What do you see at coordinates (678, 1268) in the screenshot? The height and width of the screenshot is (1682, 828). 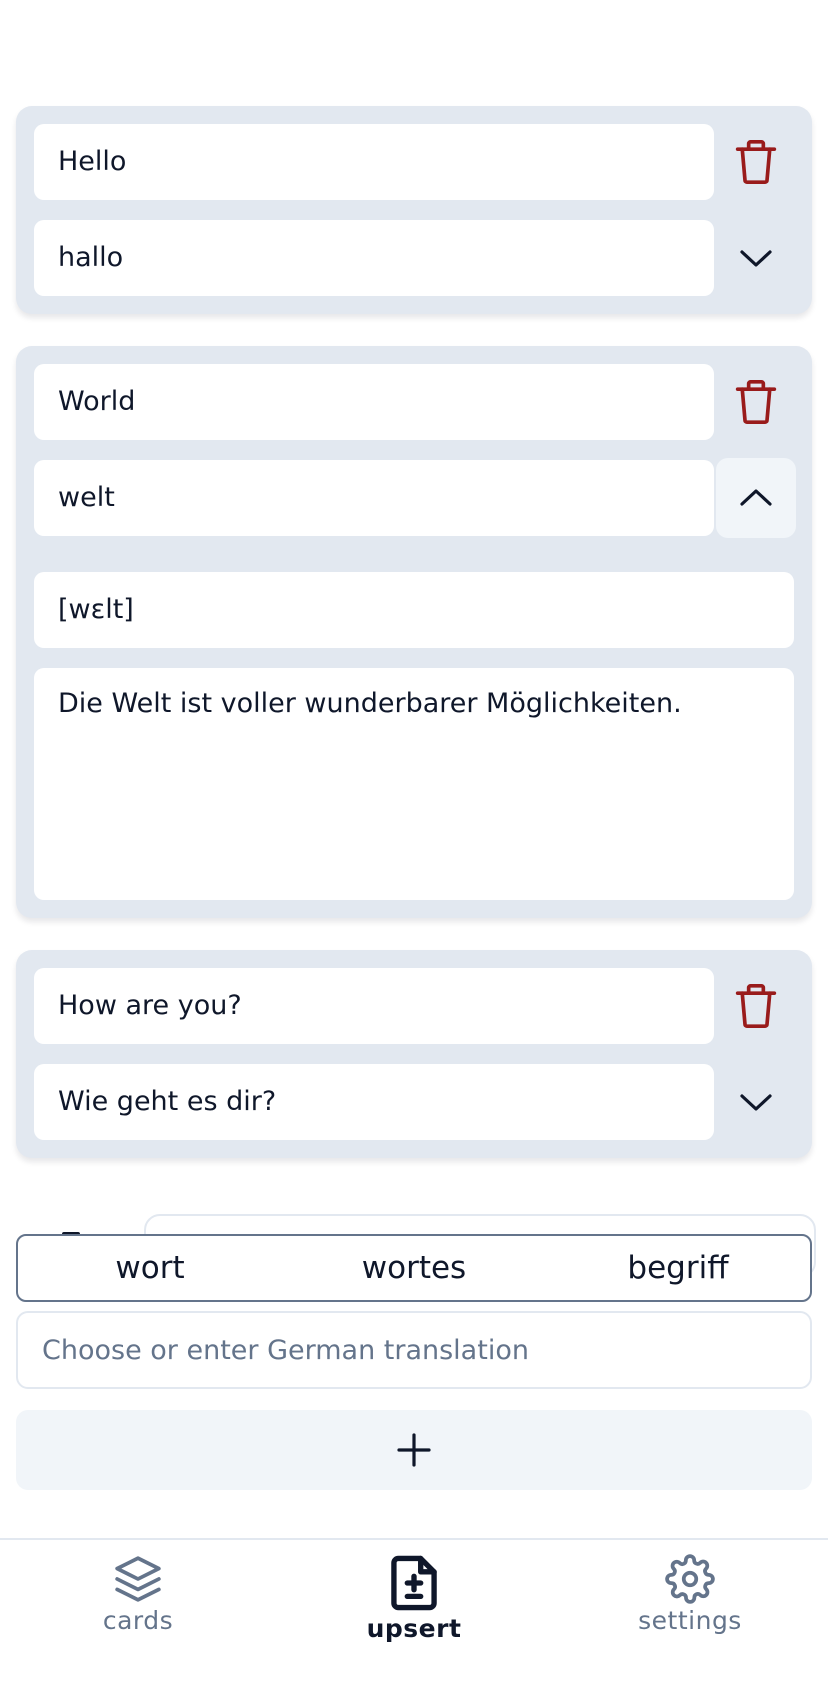 I see `suggestion-item: begriff` at bounding box center [678, 1268].